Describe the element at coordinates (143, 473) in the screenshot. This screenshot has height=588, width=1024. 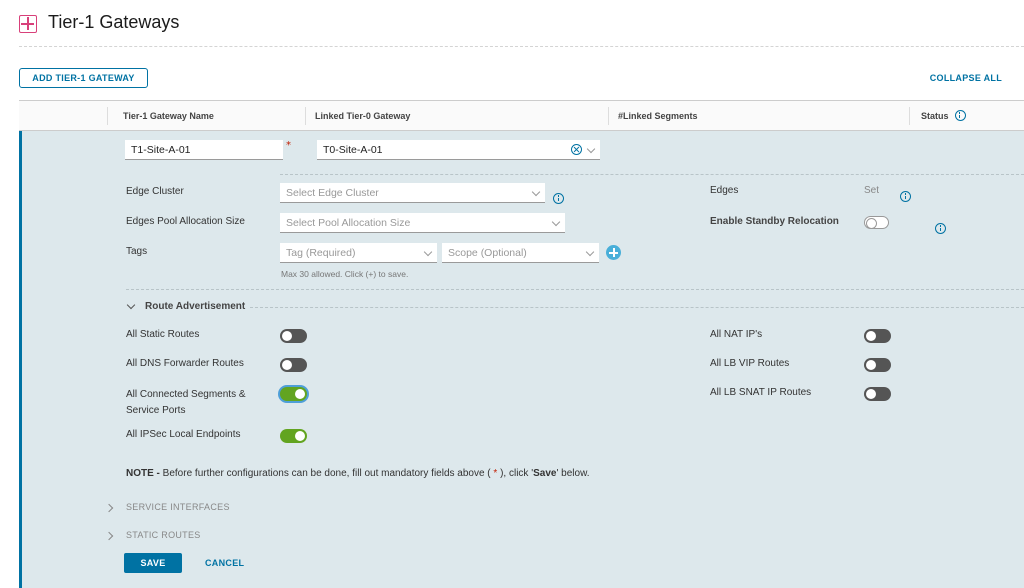
I see `note-prefix: NOTE -` at that location.